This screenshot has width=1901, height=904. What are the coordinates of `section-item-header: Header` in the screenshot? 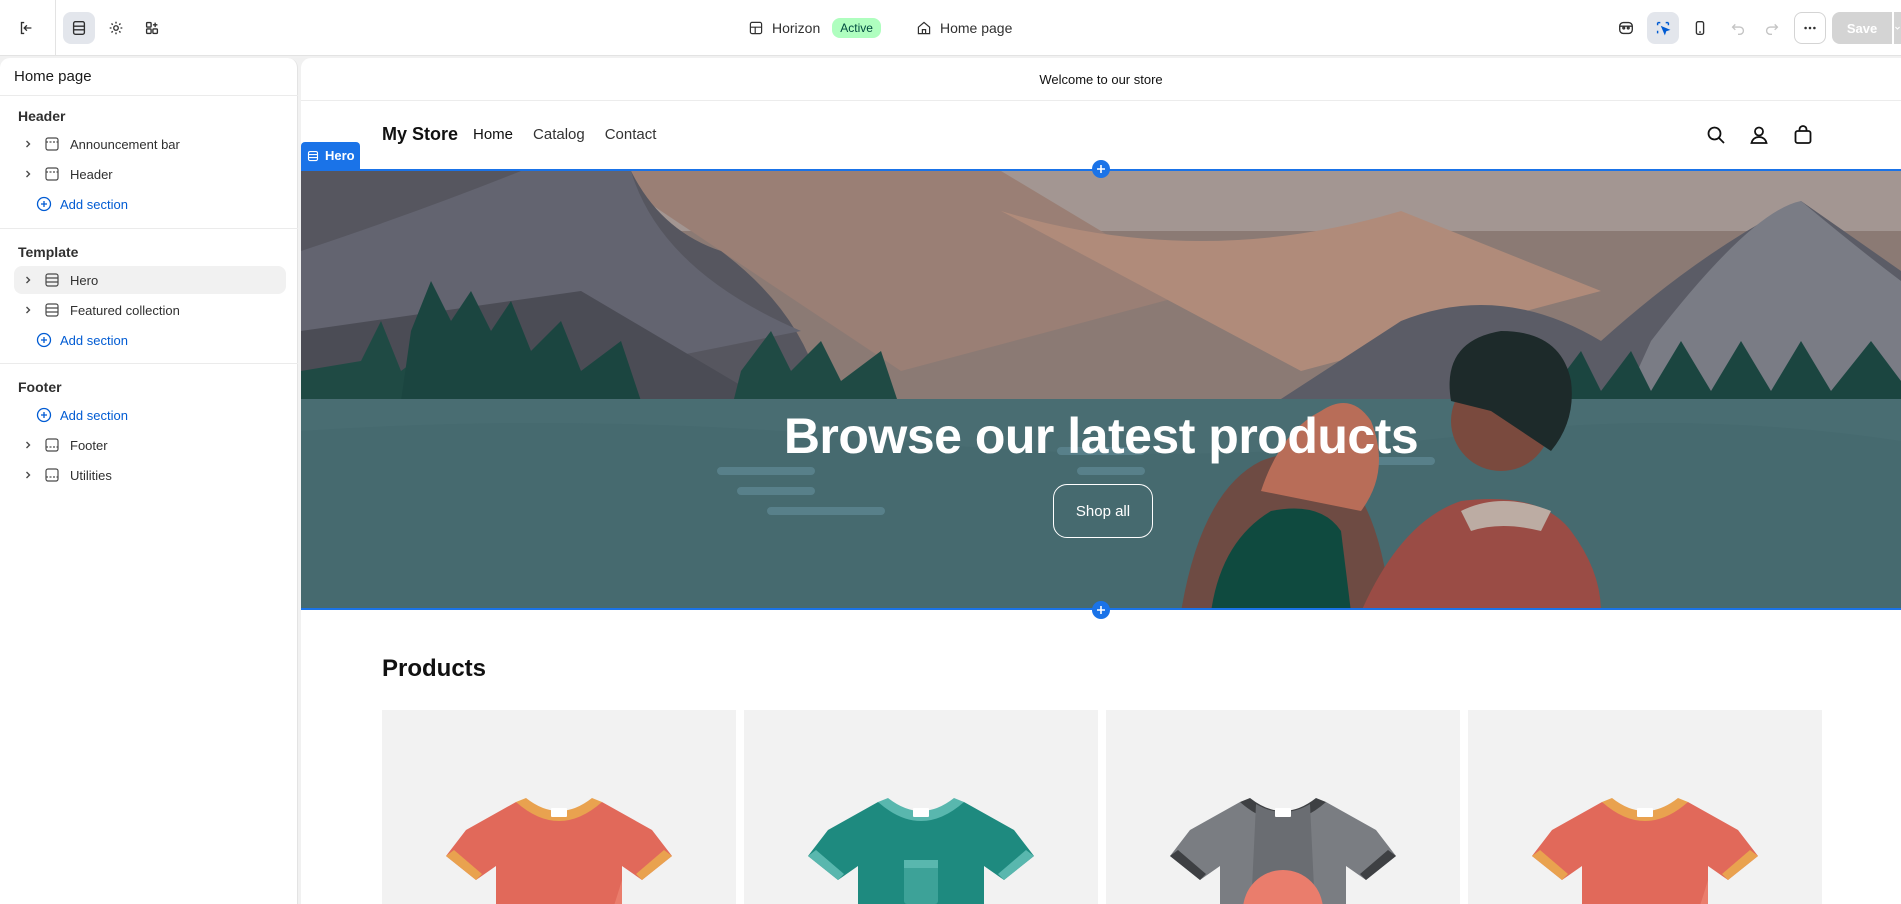 It's located at (150, 174).